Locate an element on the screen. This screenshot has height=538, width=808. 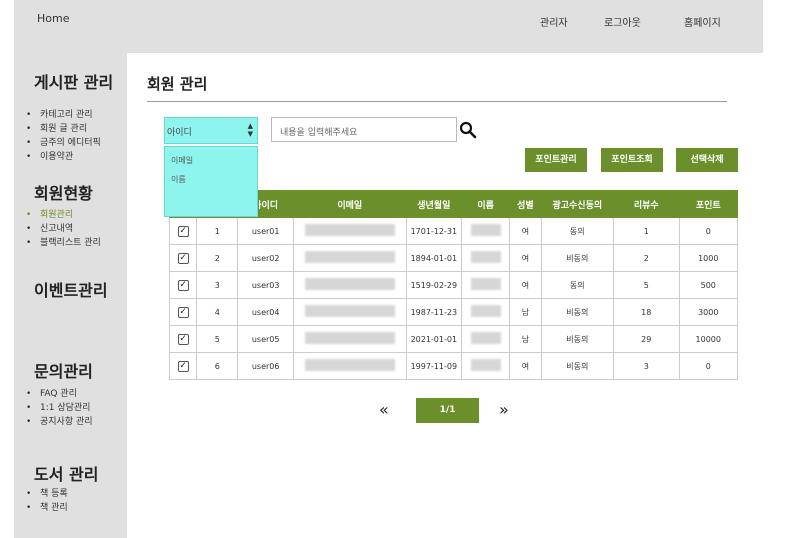
nav-logout-link: 로그아웃 is located at coordinates (622, 21).